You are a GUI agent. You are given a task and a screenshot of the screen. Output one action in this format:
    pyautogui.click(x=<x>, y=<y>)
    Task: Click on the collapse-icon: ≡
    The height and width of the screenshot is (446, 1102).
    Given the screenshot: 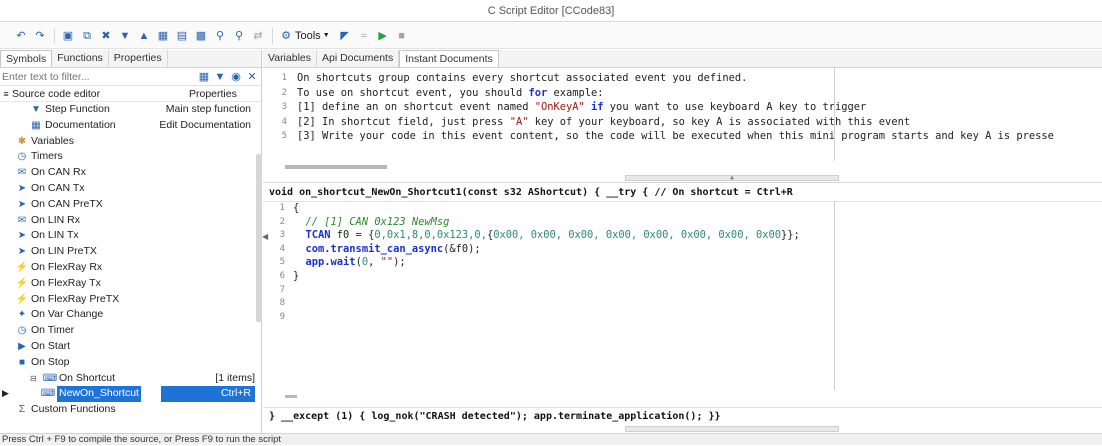 What is the action you would take?
    pyautogui.click(x=6, y=94)
    